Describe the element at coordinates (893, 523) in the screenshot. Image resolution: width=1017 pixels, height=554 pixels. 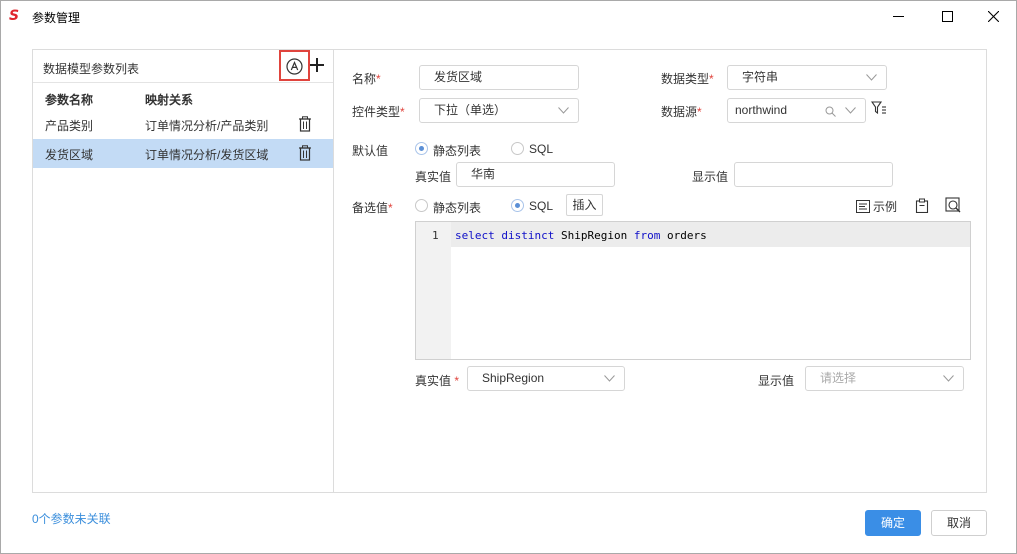
I see `ok-button: 确定` at that location.